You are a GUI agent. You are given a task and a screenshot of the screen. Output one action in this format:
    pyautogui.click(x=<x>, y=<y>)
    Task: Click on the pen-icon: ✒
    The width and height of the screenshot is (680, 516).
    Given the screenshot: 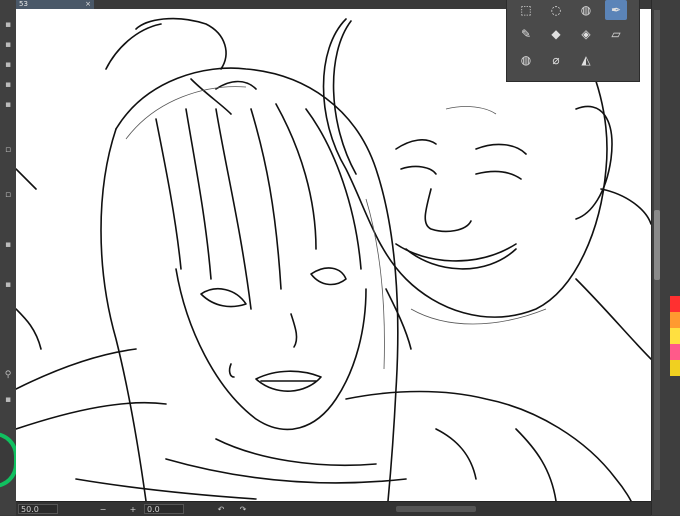 What is the action you would take?
    pyautogui.click(x=616, y=10)
    